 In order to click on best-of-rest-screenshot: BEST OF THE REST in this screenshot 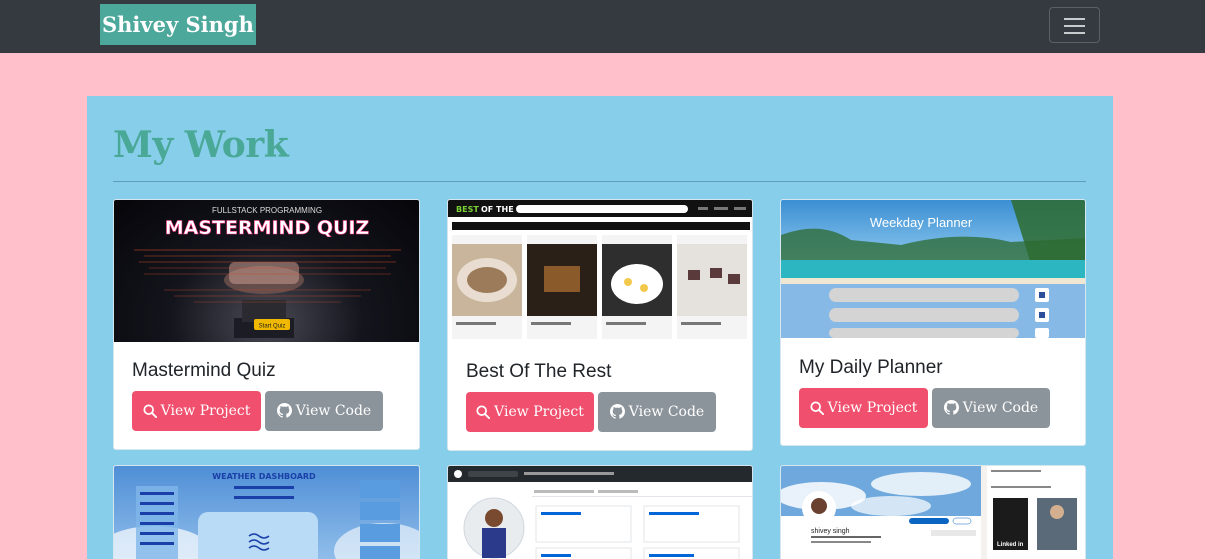, I will do `click(600, 269)`.